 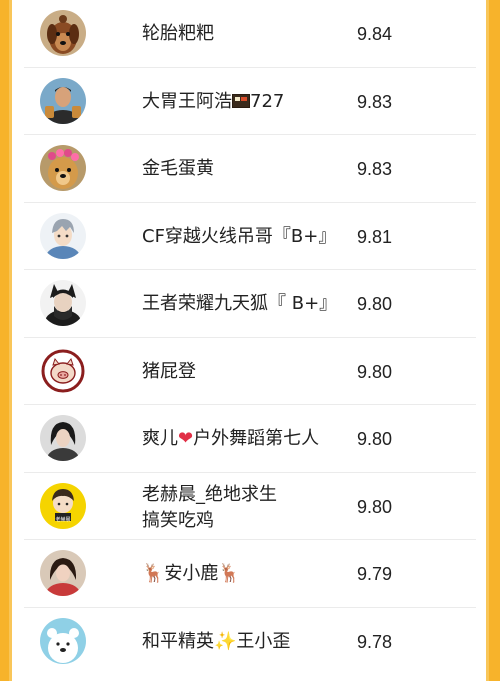 I want to click on player-score: 9.84, so click(x=375, y=34).